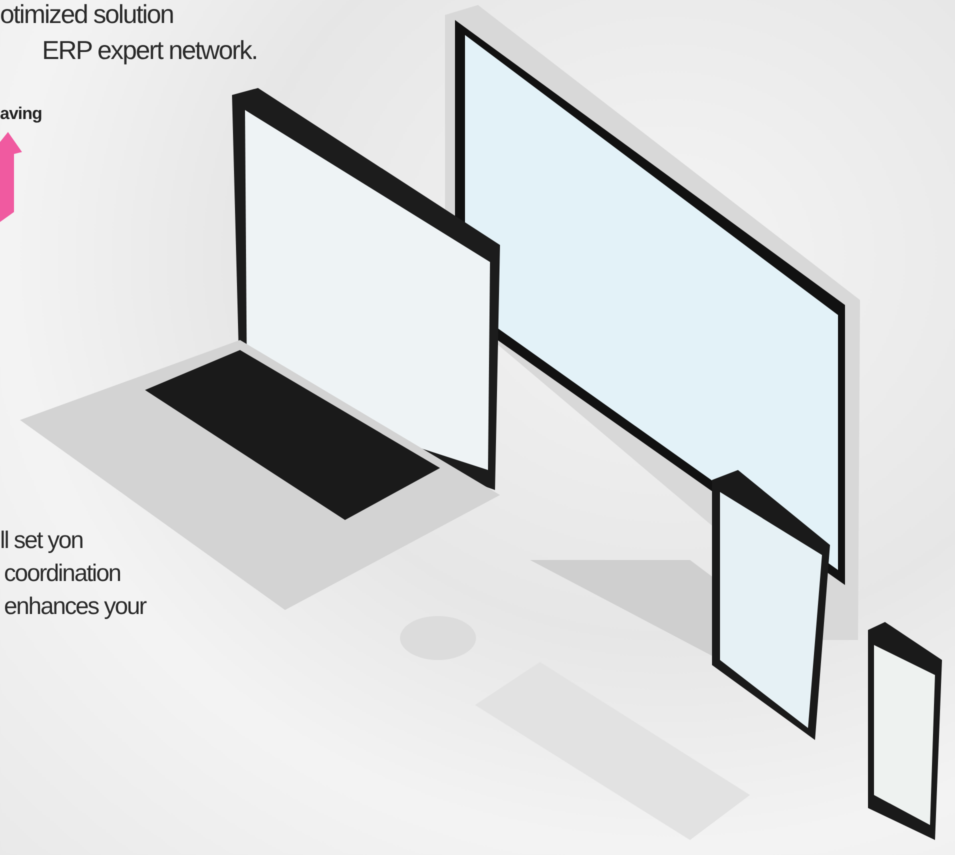 This screenshot has height=855, width=955. Describe the element at coordinates (12, 177) in the screenshot. I see `arrow-icon` at that location.